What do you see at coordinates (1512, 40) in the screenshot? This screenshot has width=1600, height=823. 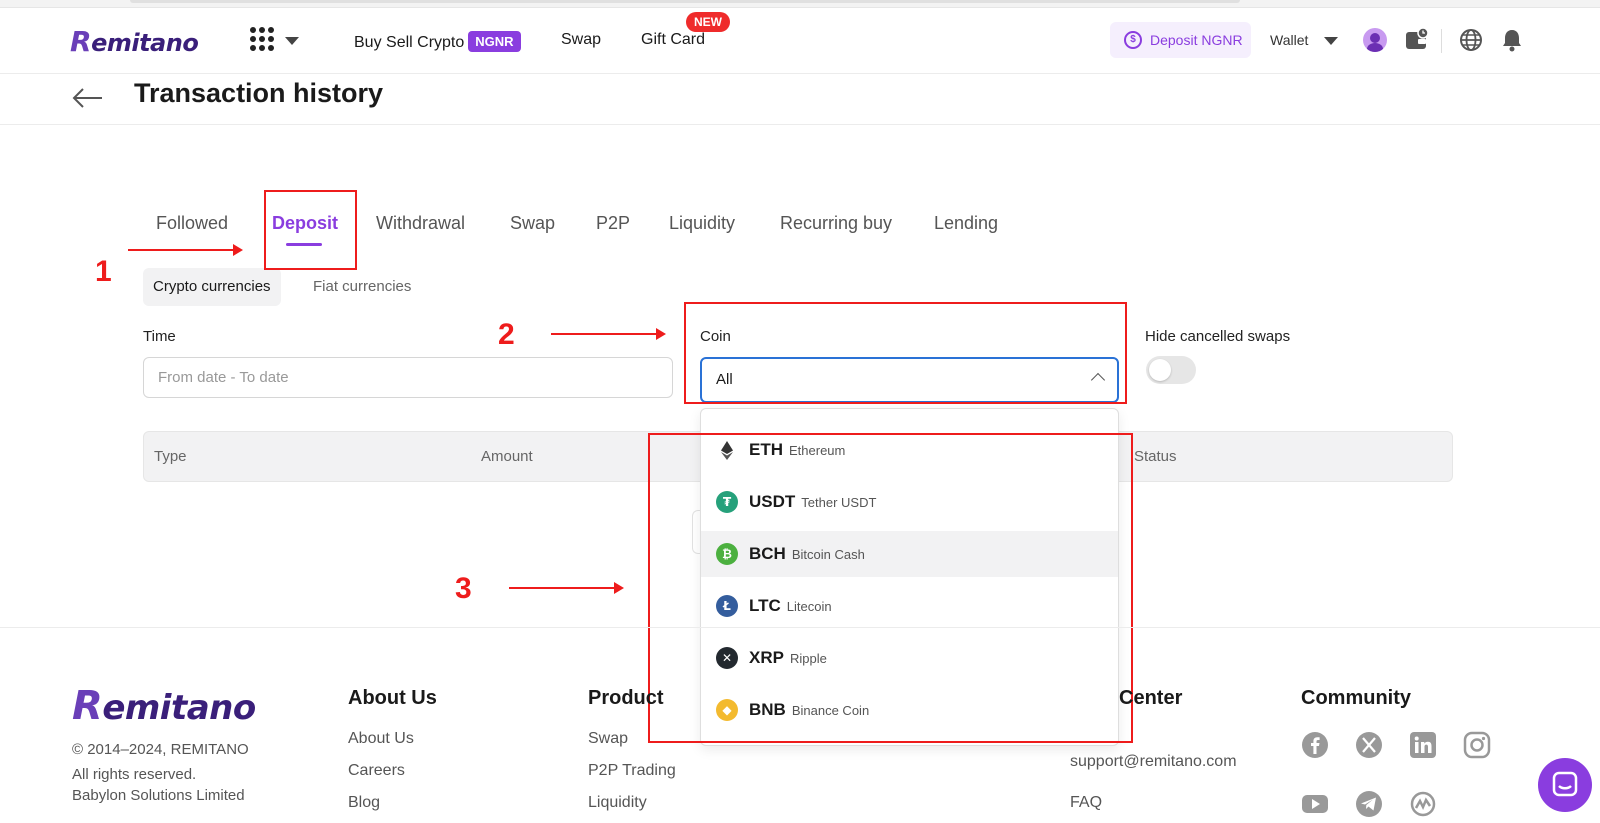 I see `bell-icon` at bounding box center [1512, 40].